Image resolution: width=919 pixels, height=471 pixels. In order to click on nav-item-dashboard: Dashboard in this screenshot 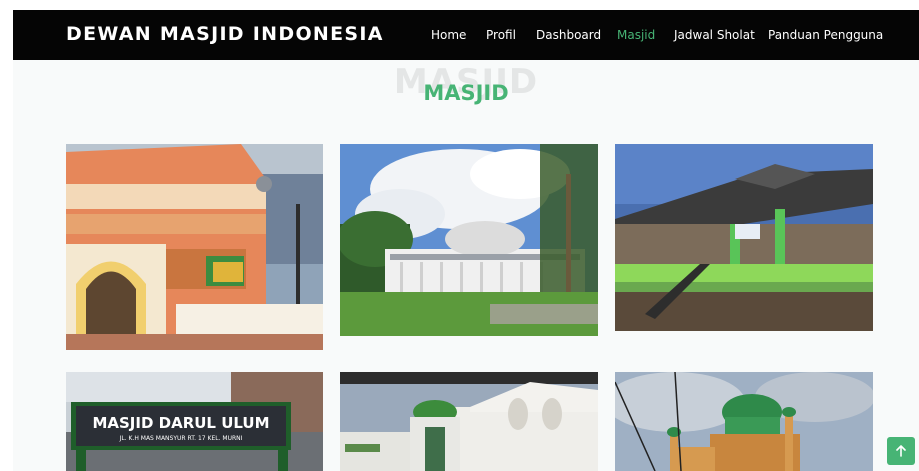, I will do `click(568, 35)`.